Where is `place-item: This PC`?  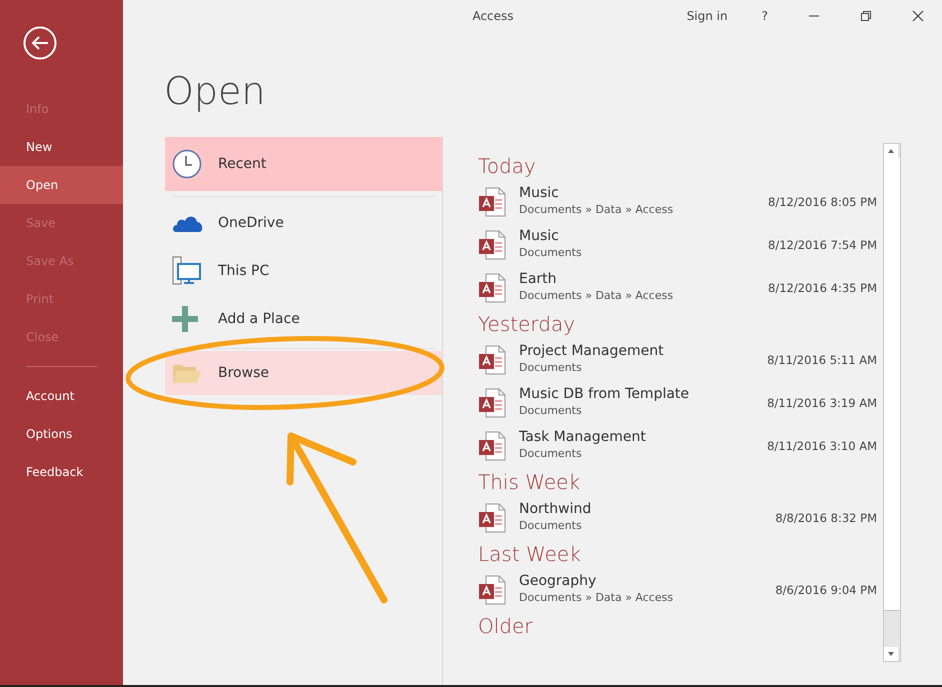
place-item: This PC is located at coordinates (303, 271).